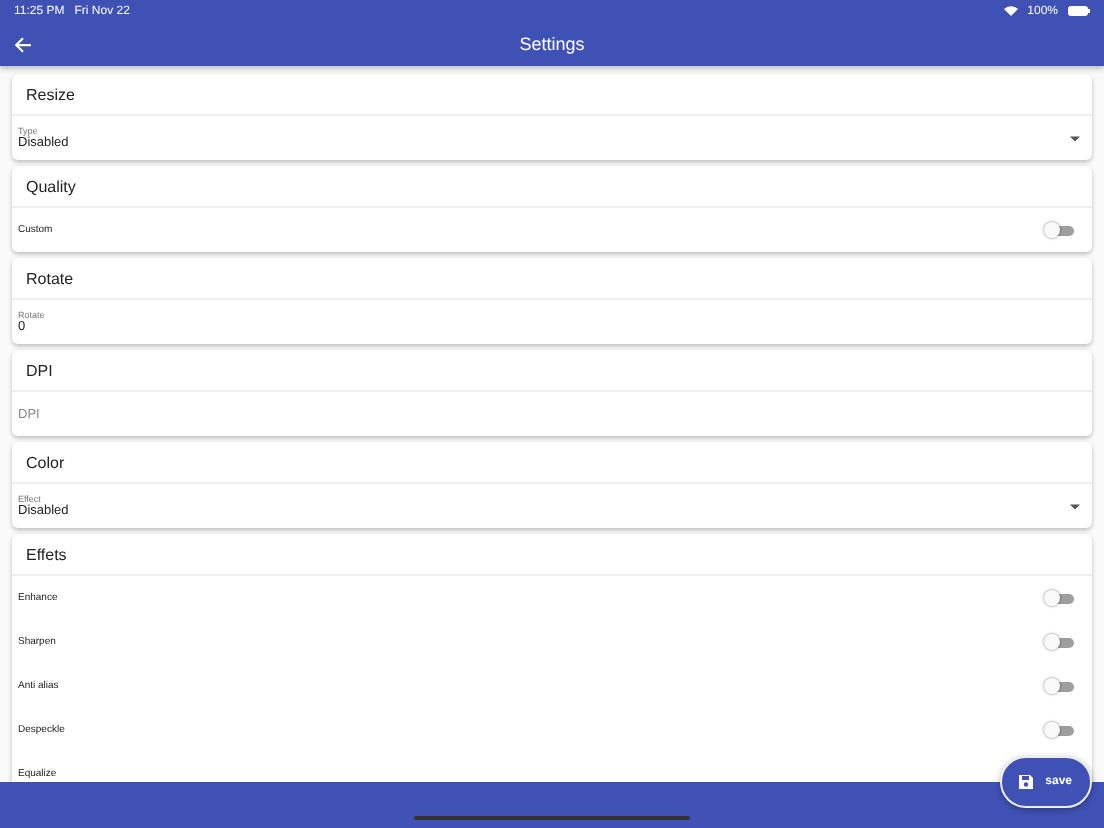 This screenshot has width=1104, height=828. I want to click on card-title: Quality, so click(51, 186).